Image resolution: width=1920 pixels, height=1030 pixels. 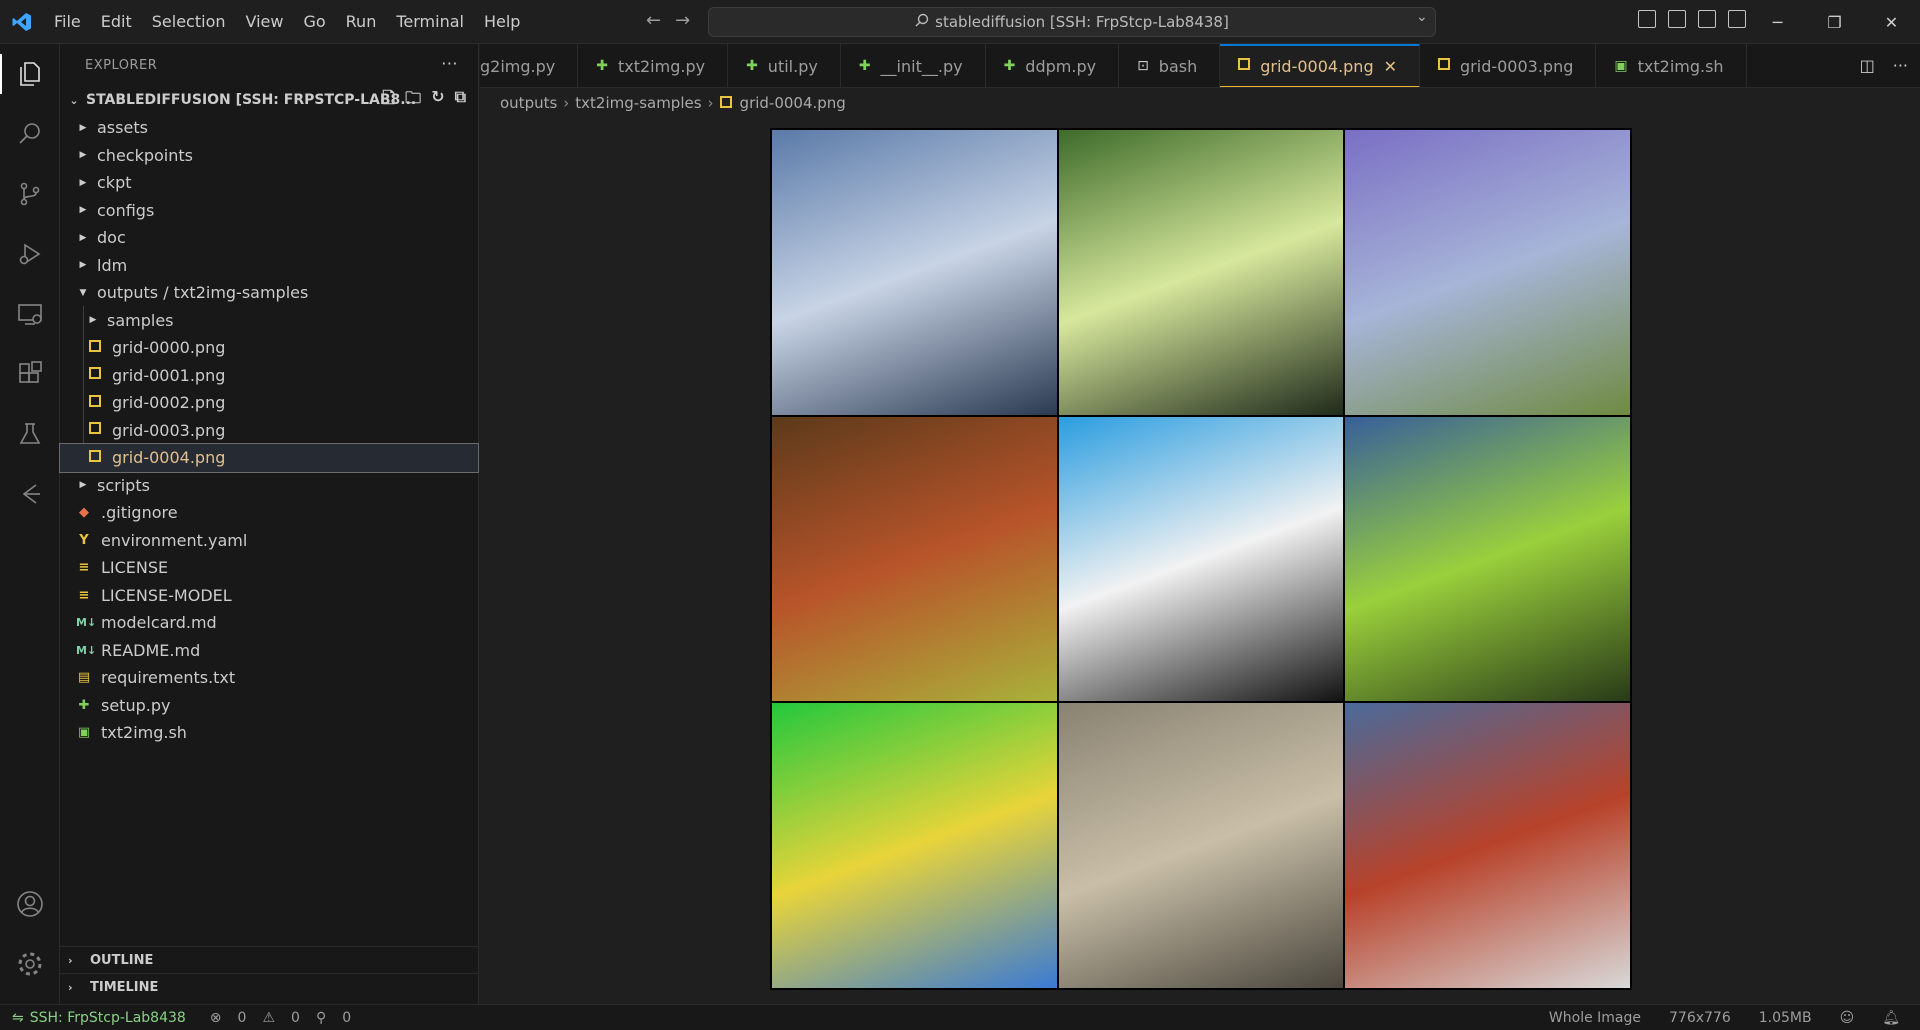 I want to click on tree-item-folder: ▶ checkpoints, so click(x=269, y=156).